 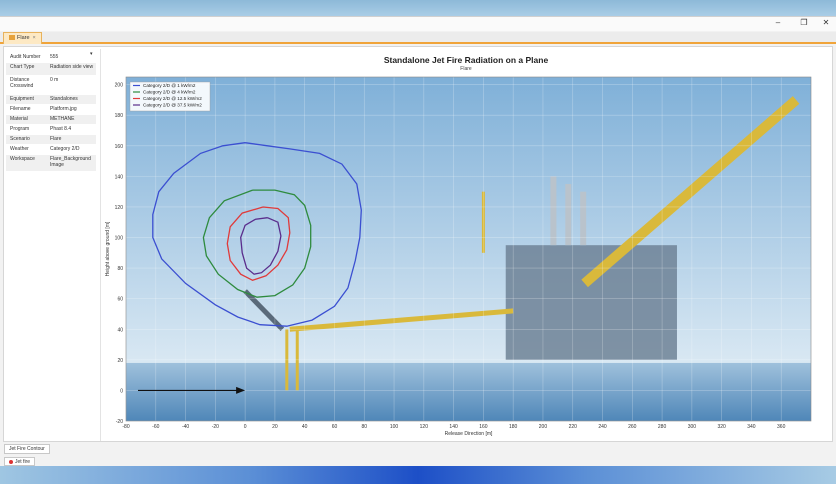 I want to click on tab-flare: Flare ×, so click(x=22, y=38).